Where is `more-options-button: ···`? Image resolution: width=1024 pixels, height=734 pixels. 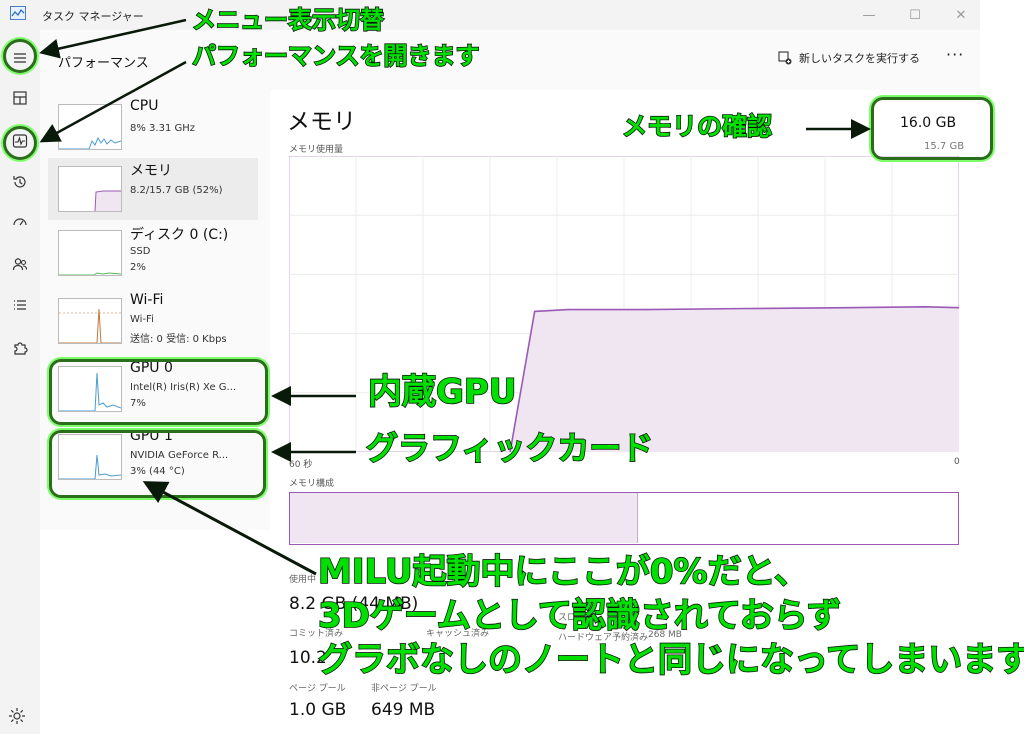
more-options-button: ··· is located at coordinates (955, 54).